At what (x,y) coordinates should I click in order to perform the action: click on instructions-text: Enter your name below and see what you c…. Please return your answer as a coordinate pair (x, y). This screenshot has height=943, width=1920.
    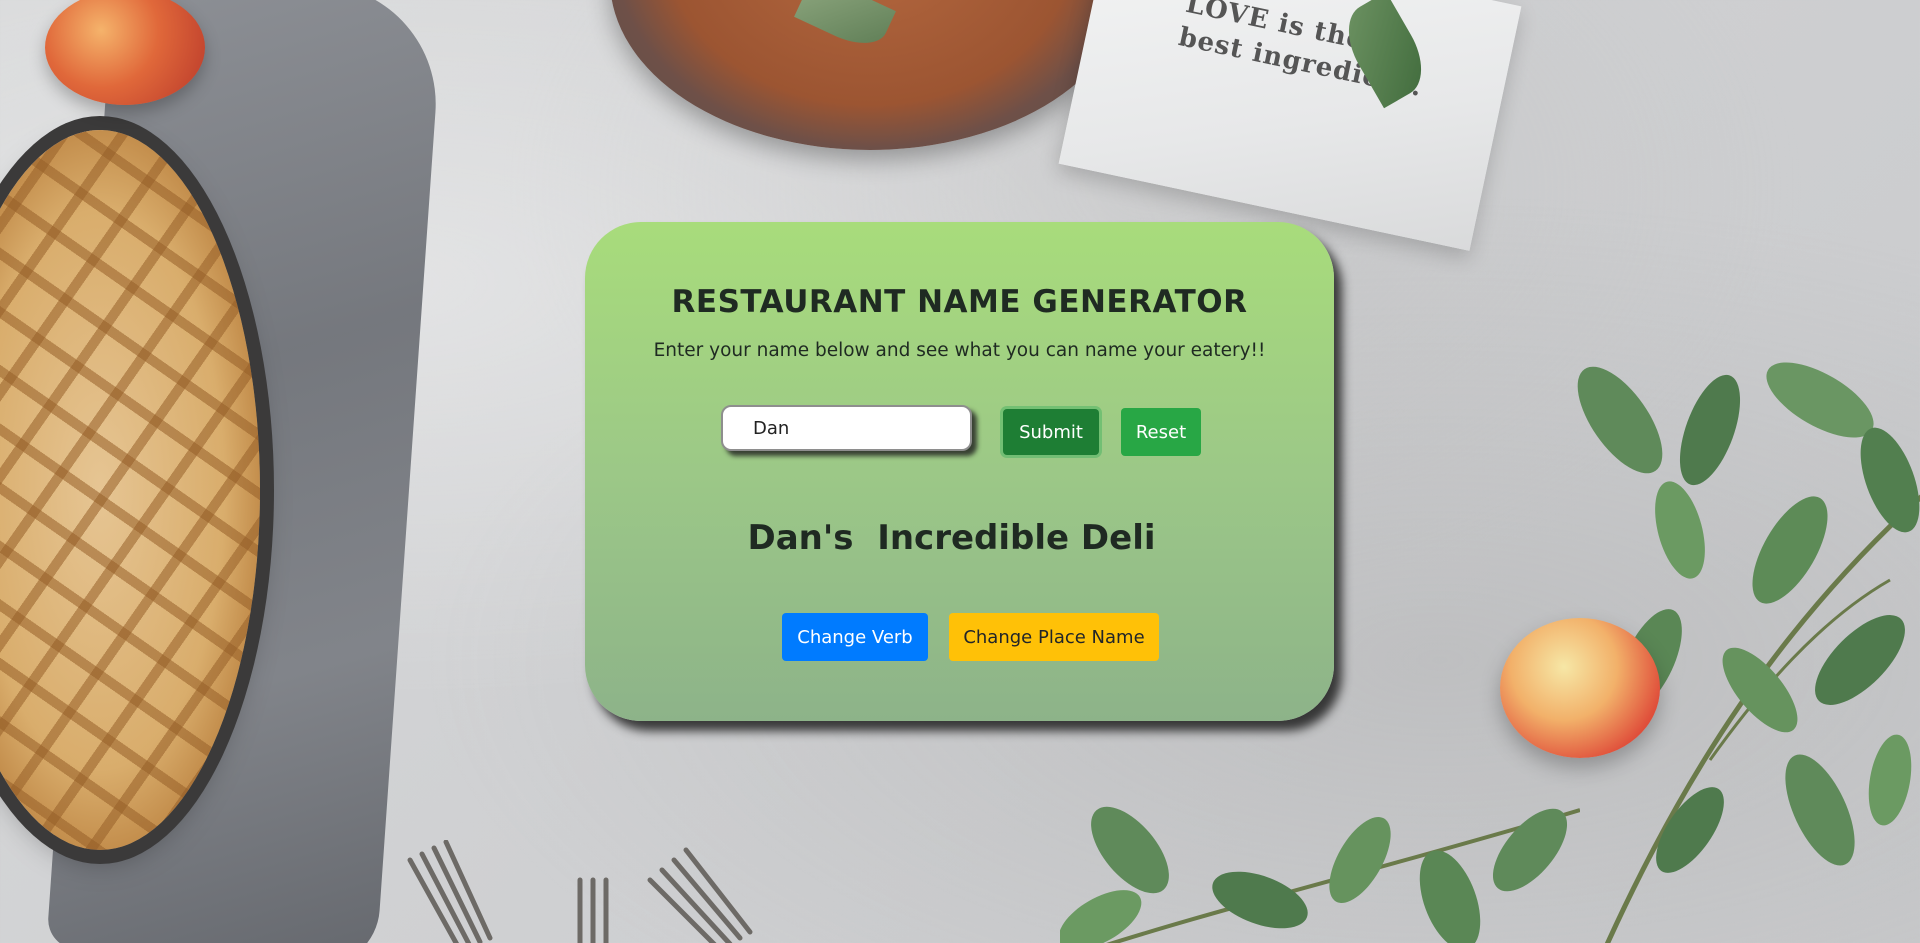
    Looking at the image, I should click on (959, 350).